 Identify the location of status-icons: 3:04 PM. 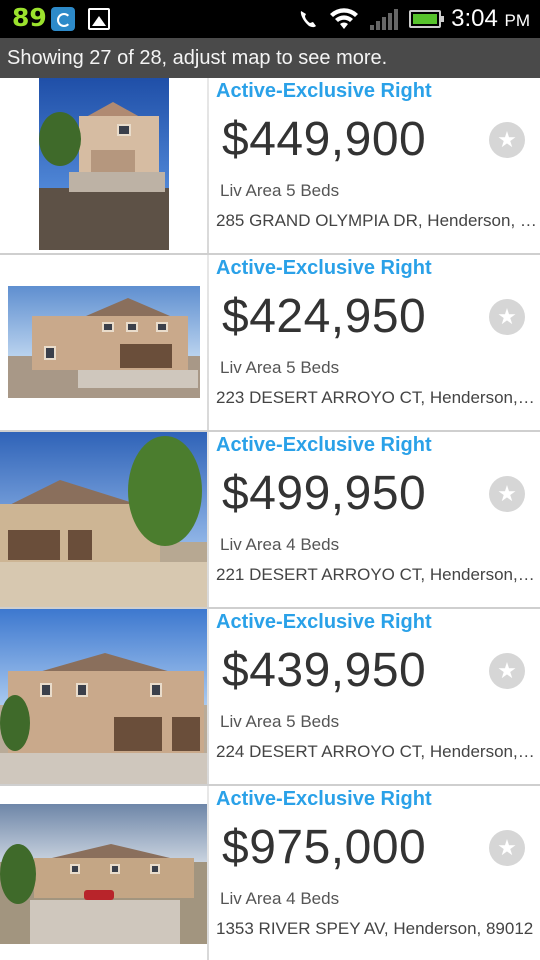
(413, 19).